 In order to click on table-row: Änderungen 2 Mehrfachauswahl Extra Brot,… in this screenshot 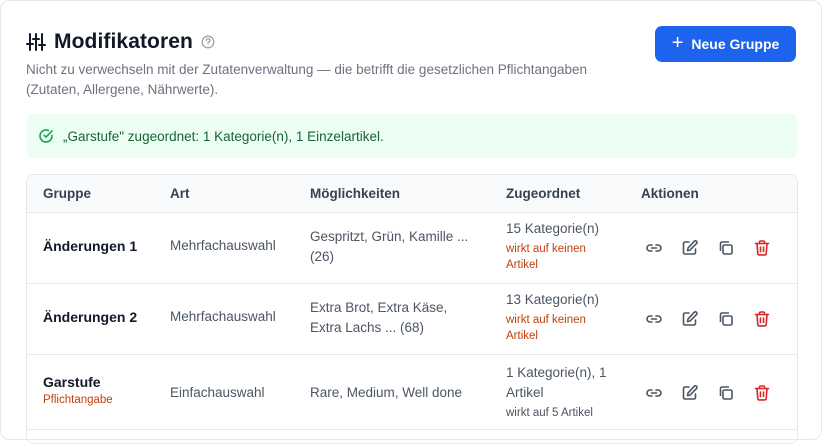, I will do `click(412, 319)`.